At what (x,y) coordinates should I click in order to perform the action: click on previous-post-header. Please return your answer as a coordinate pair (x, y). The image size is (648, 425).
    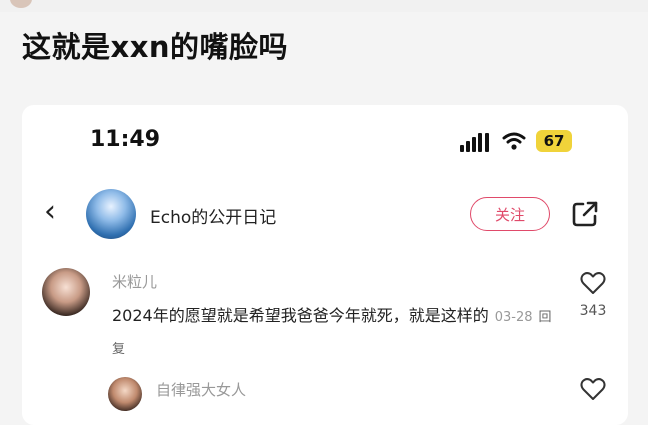
    Looking at the image, I should click on (324, 6).